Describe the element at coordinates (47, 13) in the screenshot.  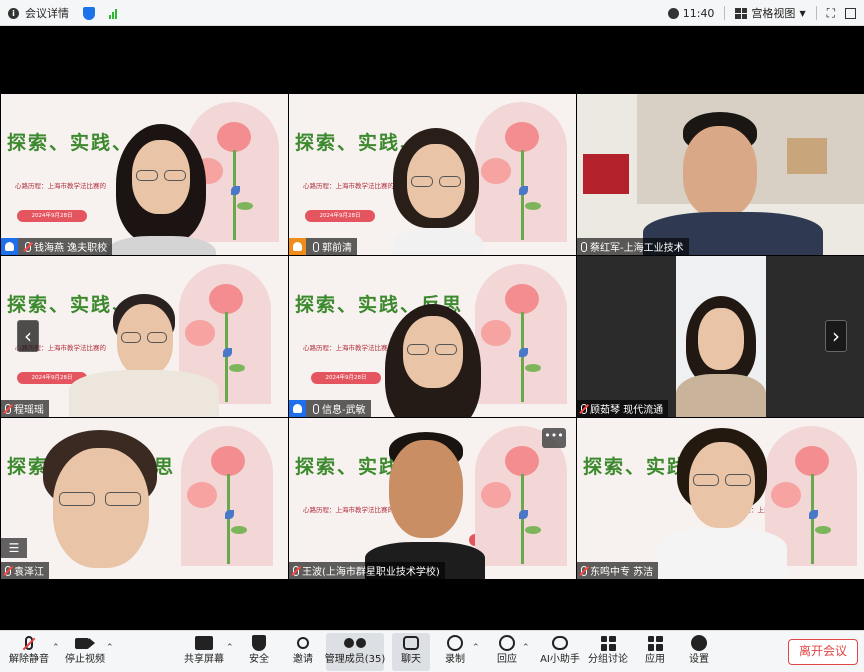
I see `meeting-info-label: 会议详情` at that location.